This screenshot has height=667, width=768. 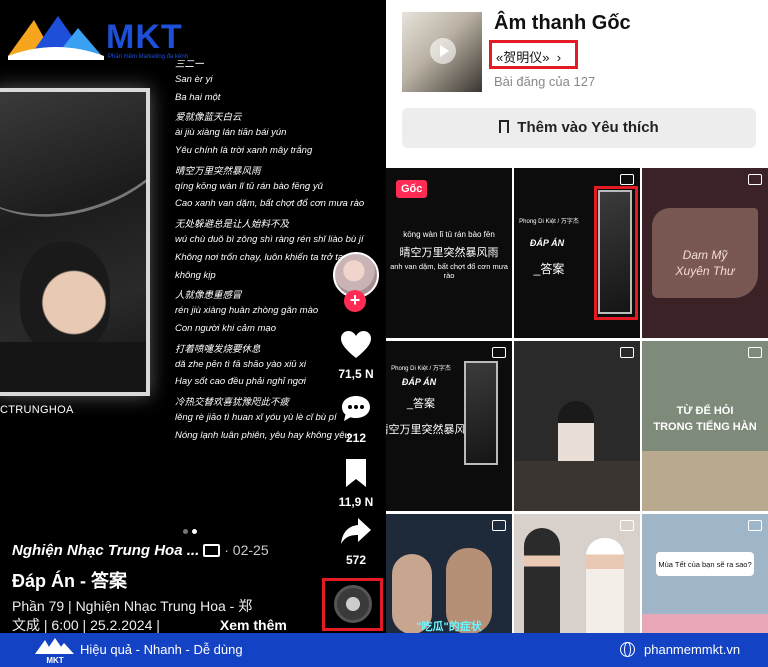 I want to click on video-title: Đáp Án - 答案, so click(x=69, y=581).